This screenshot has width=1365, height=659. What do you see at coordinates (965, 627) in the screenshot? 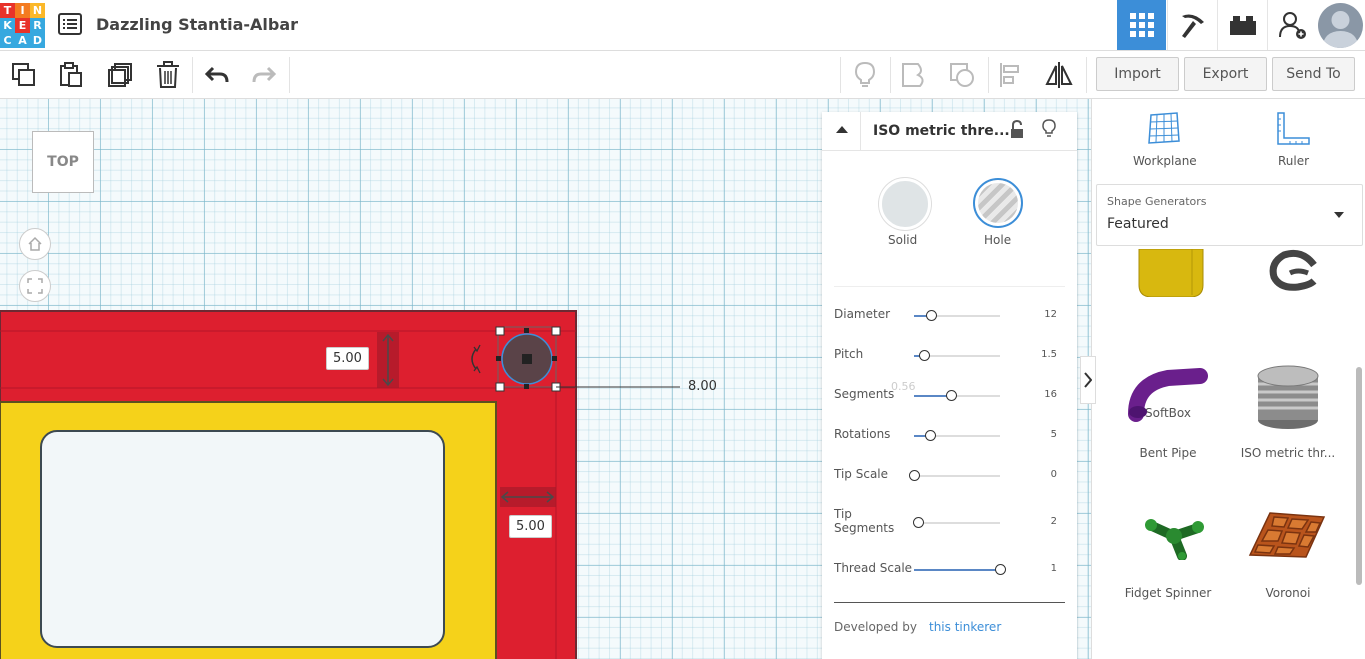
I see `developer-link: this tinkerer` at bounding box center [965, 627].